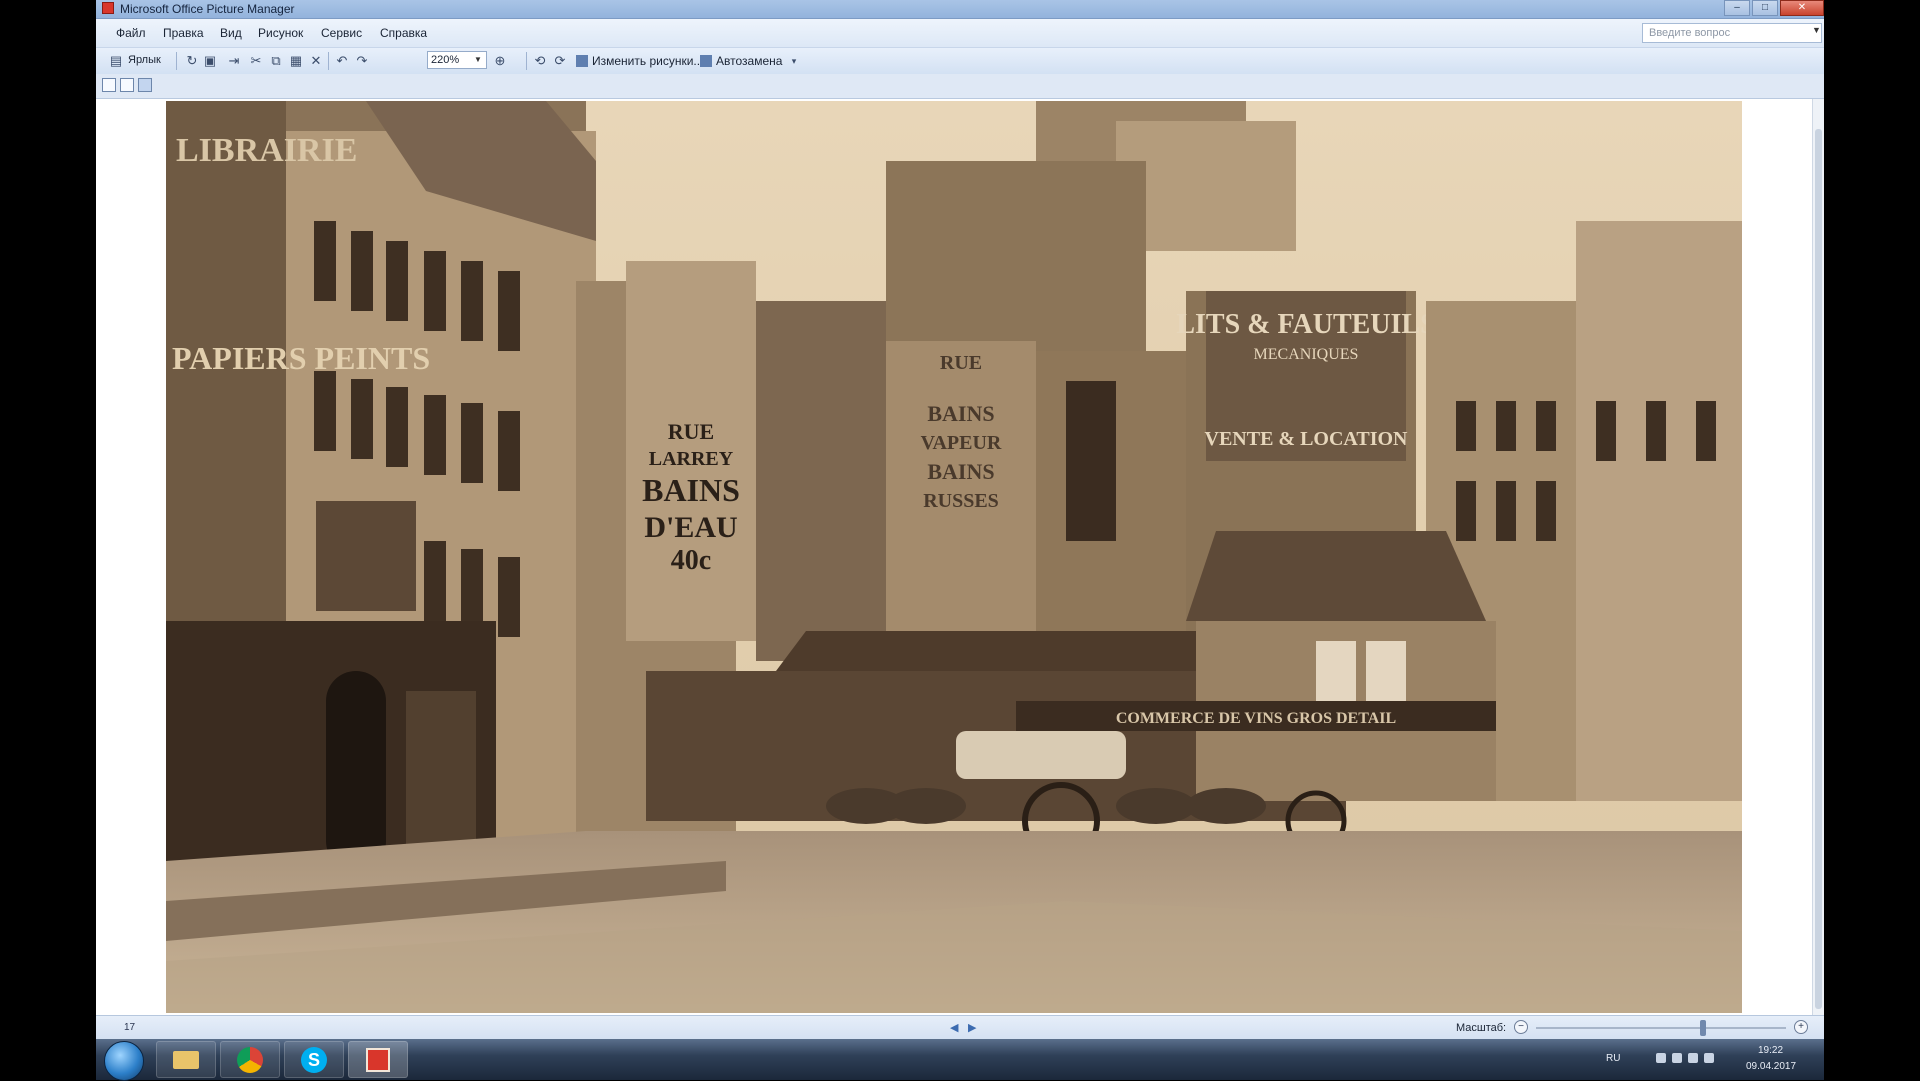 Image resolution: width=1920 pixels, height=1081 pixels. What do you see at coordinates (183, 33) in the screenshot?
I see `menu-edit: Правка` at bounding box center [183, 33].